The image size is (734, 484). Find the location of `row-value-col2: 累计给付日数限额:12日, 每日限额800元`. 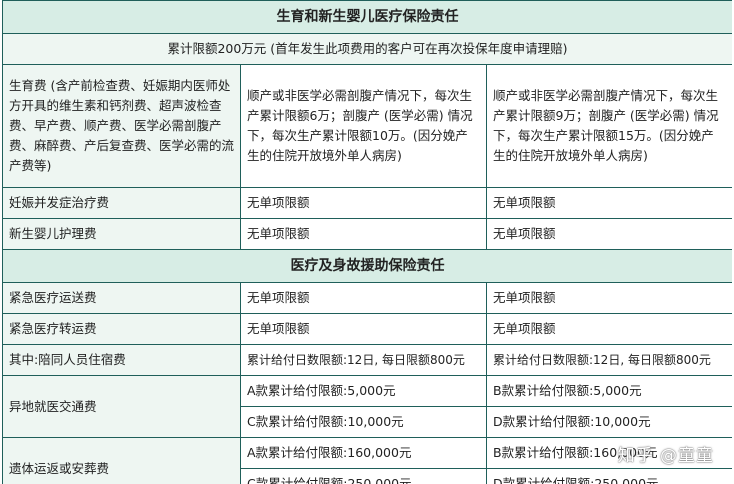

row-value-col2: 累计给付日数限额:12日, 每日限额800元 is located at coordinates (609, 360).